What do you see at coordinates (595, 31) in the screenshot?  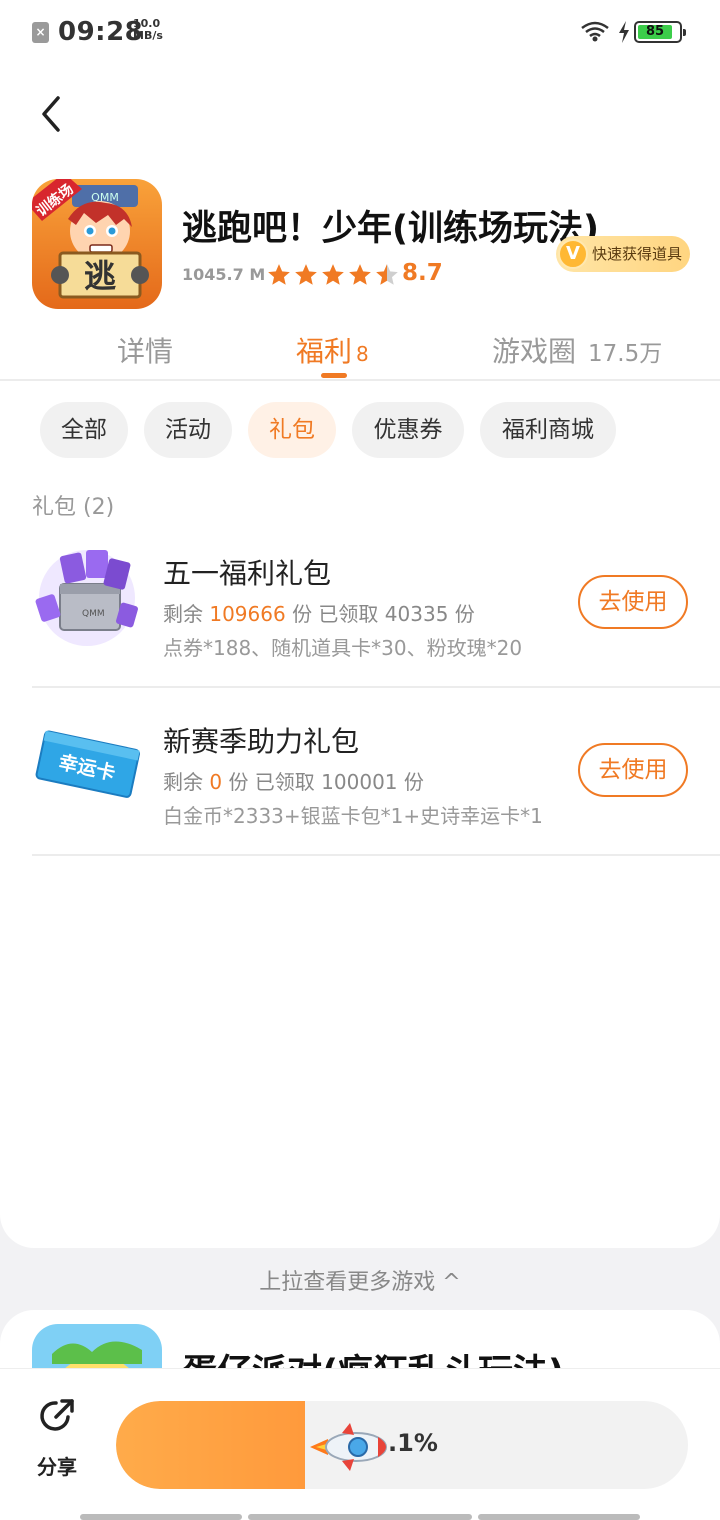 I see `wifi-icon` at bounding box center [595, 31].